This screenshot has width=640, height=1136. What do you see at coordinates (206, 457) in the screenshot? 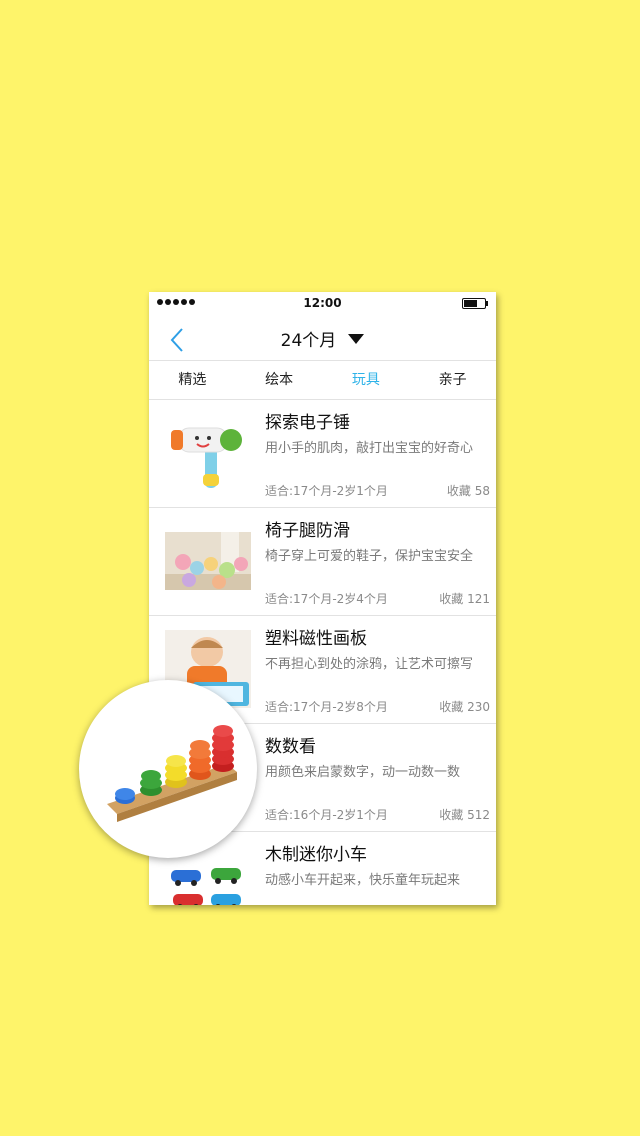
I see `toy-hammer-image` at bounding box center [206, 457].